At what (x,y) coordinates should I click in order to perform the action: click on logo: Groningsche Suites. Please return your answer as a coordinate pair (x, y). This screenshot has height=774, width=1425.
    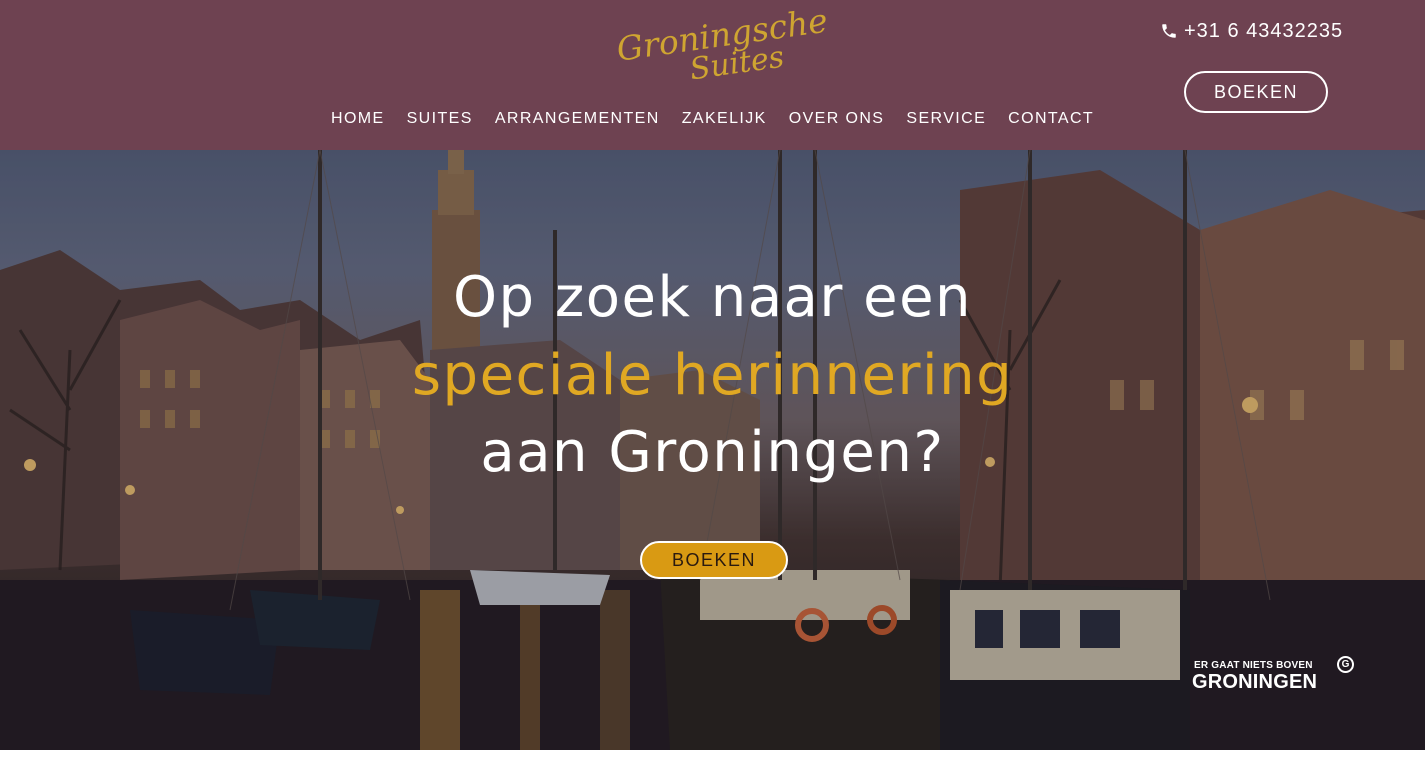
    Looking at the image, I should click on (722, 47).